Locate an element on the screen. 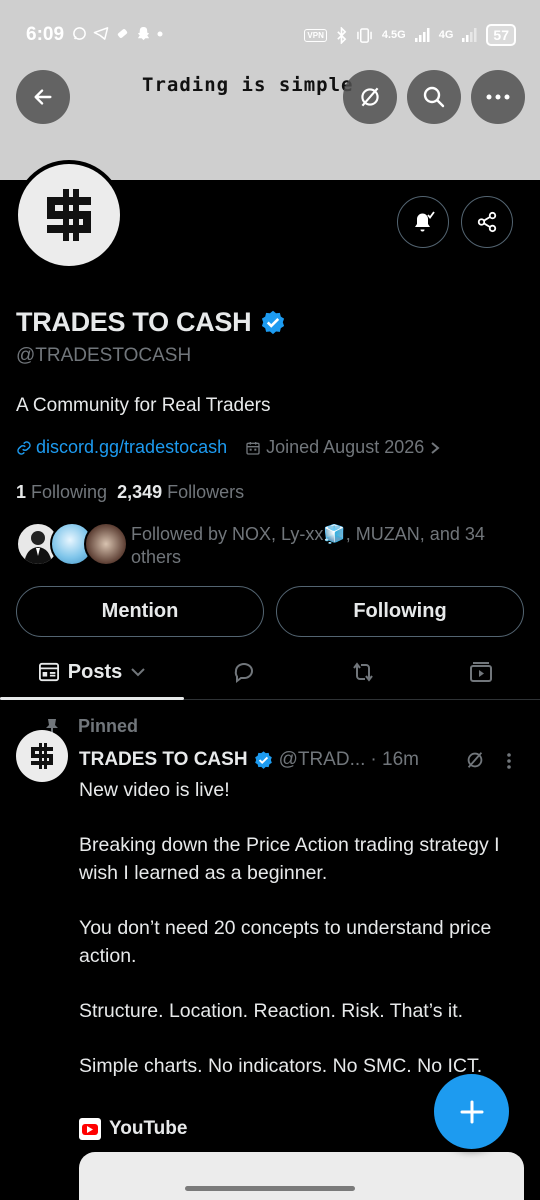  signal-b-icon is located at coordinates (469, 35).